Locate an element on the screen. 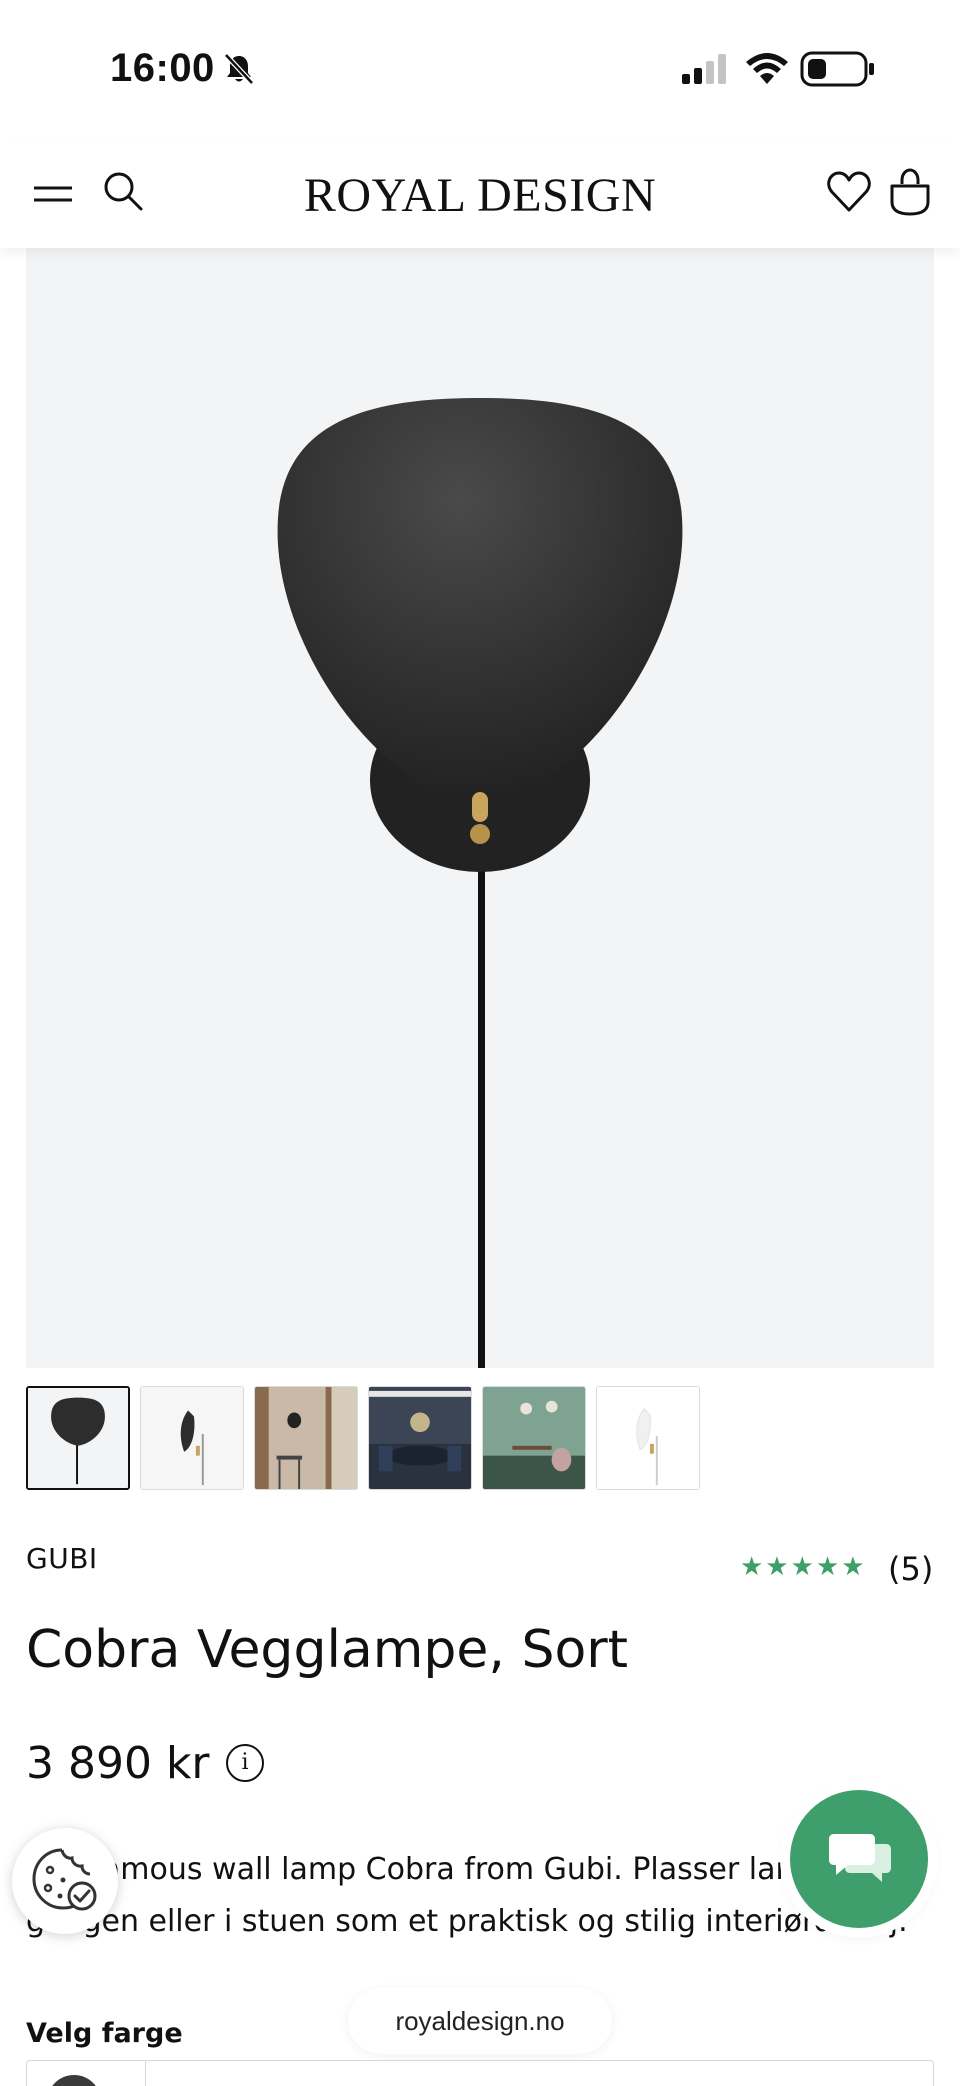  cookie-settings-button is located at coordinates (65, 1881).